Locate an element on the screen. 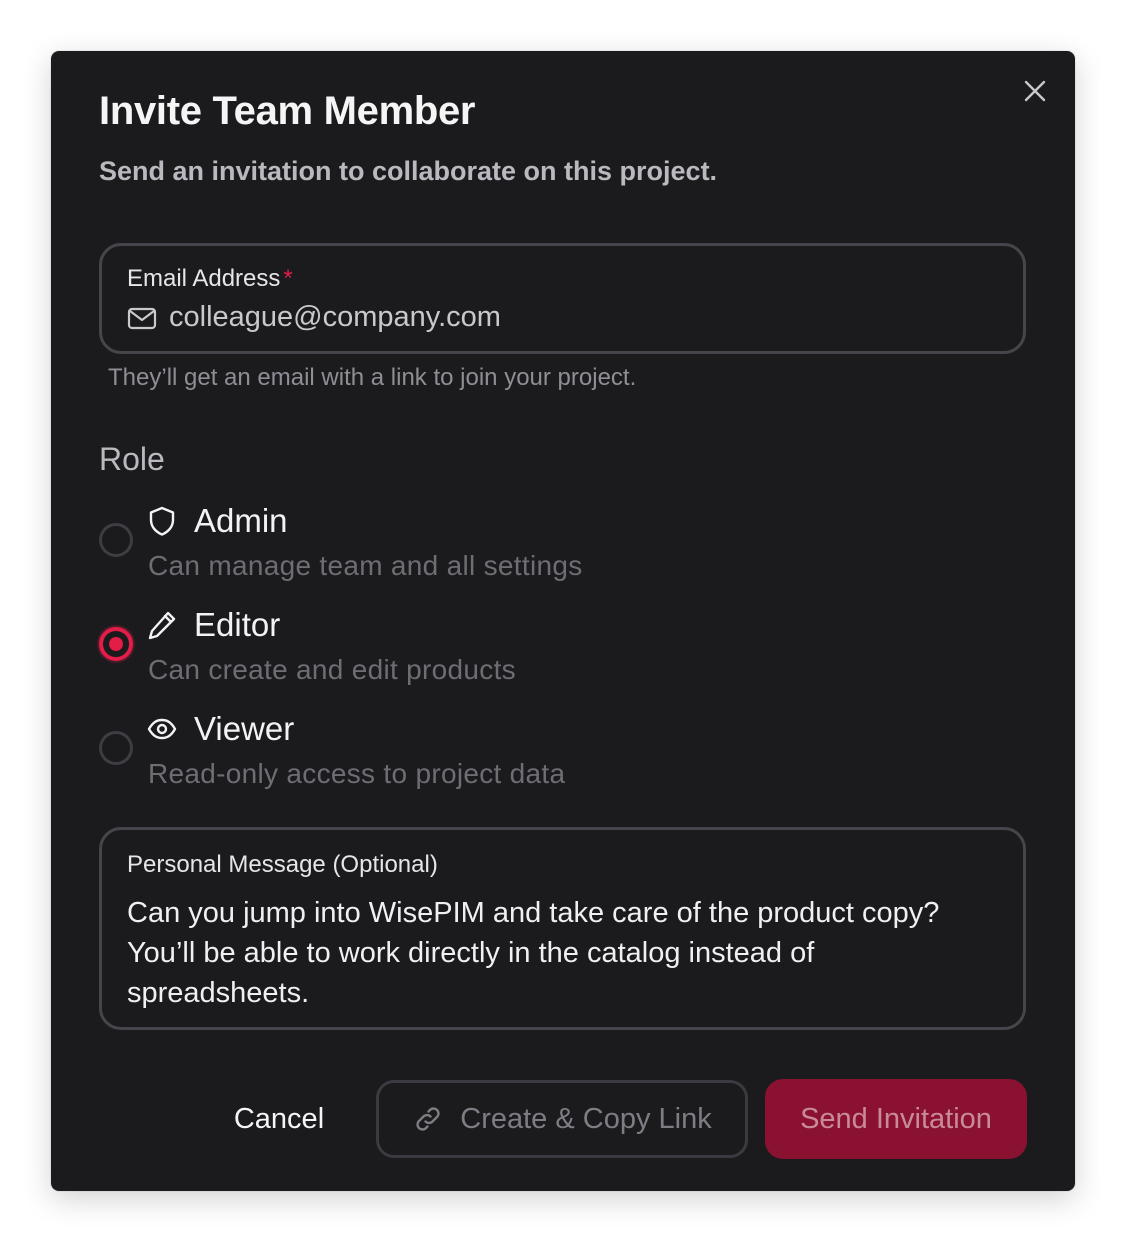  role-option-viewer: Viewer Read-only access to project data is located at coordinates (447, 755).